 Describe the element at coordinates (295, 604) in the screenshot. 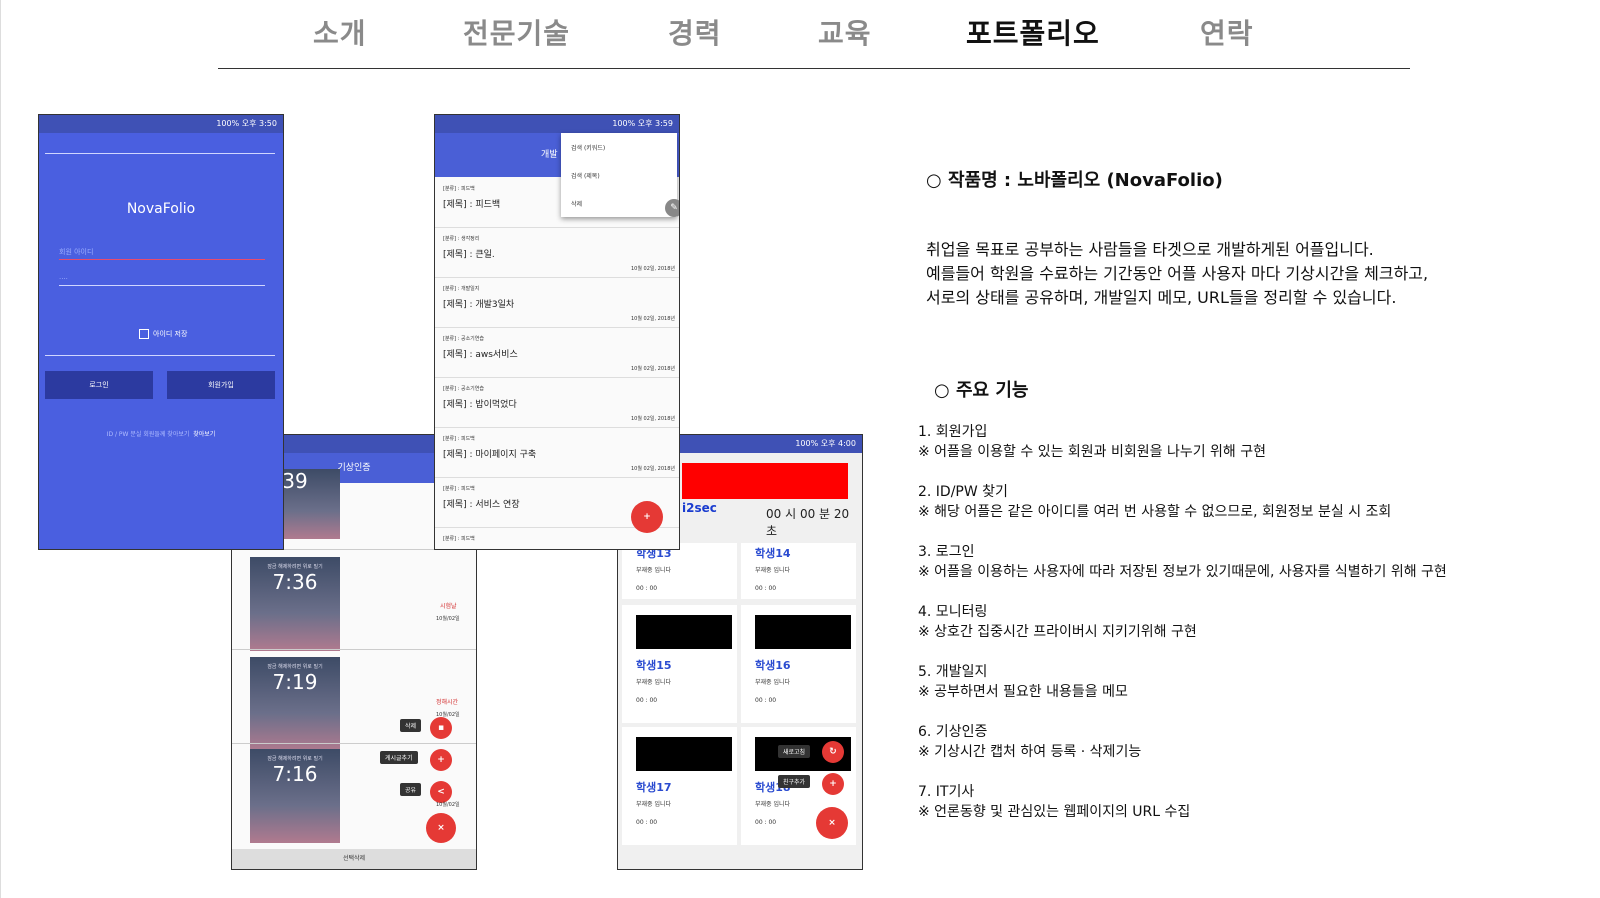

I see `lock-thumb: 잠금 해제하려면 위로 밀기 7:36` at that location.